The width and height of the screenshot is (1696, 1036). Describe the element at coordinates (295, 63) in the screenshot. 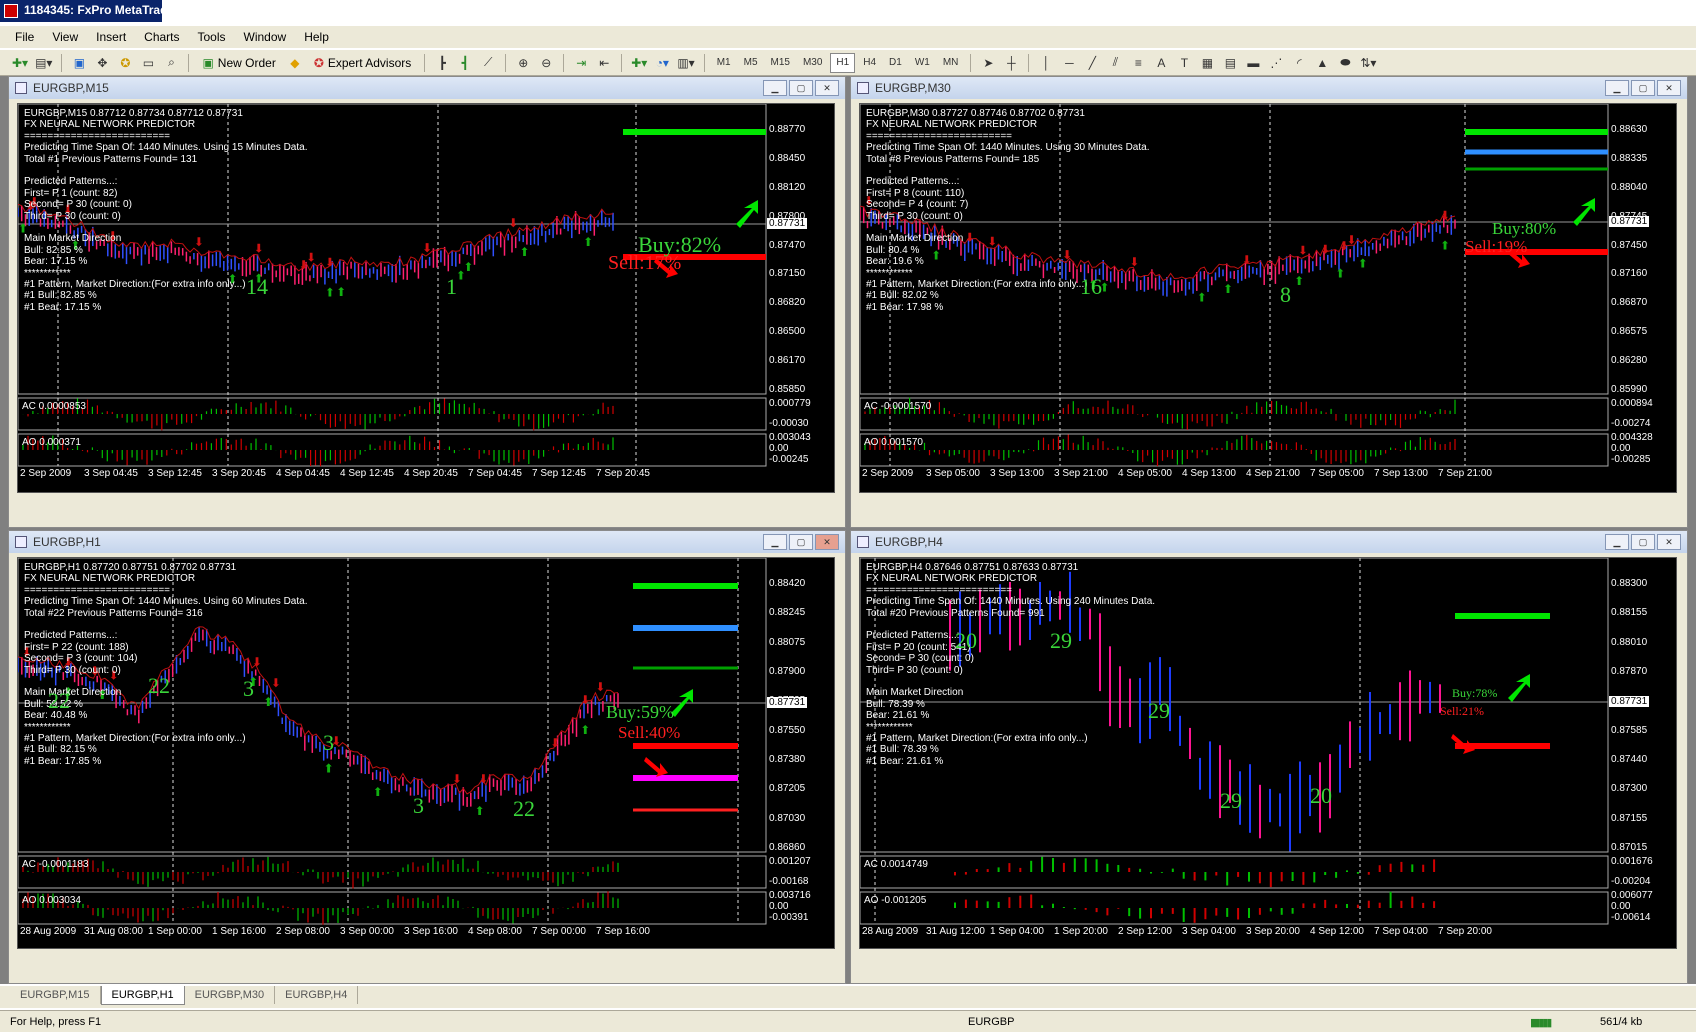

I see `metaeditor-icon: ◆` at that location.